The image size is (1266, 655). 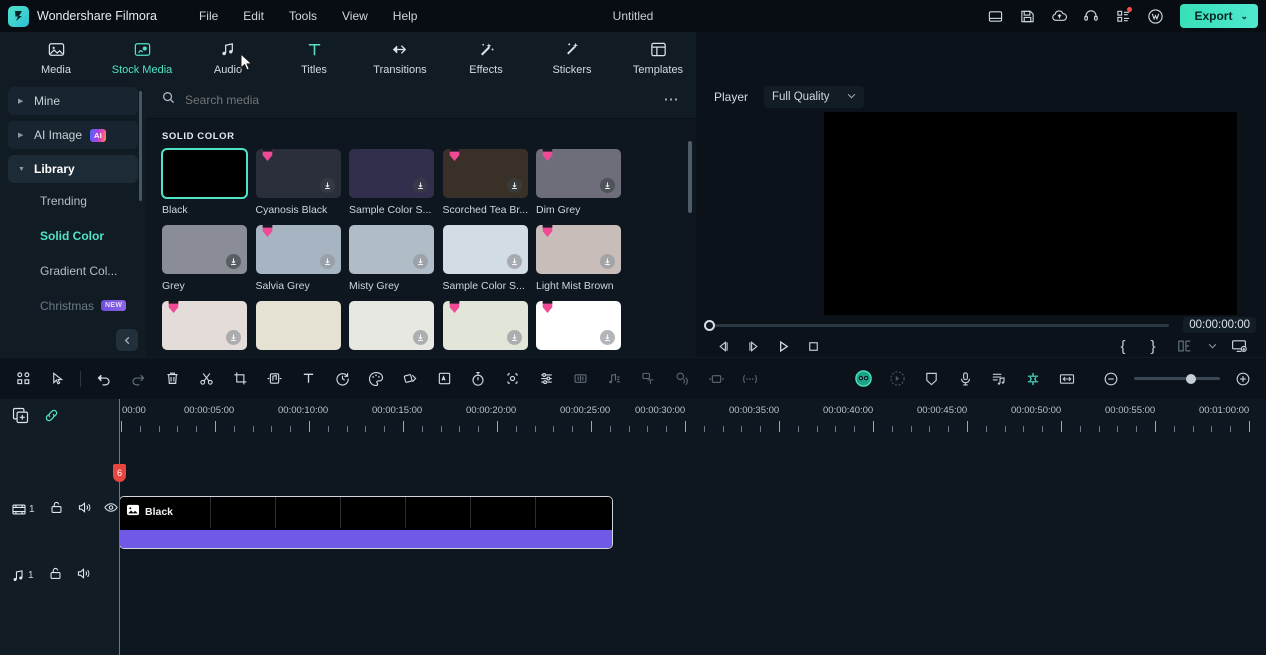 I want to click on menu-help: Help, so click(x=405, y=16).